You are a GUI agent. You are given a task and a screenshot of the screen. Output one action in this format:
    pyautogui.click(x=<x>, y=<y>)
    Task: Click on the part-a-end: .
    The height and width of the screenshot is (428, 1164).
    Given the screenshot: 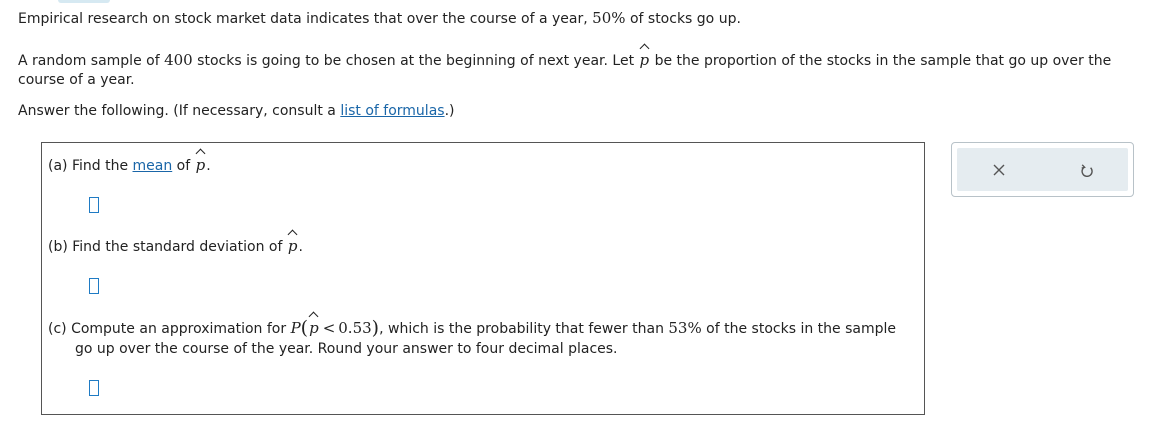 What is the action you would take?
    pyautogui.click(x=208, y=166)
    